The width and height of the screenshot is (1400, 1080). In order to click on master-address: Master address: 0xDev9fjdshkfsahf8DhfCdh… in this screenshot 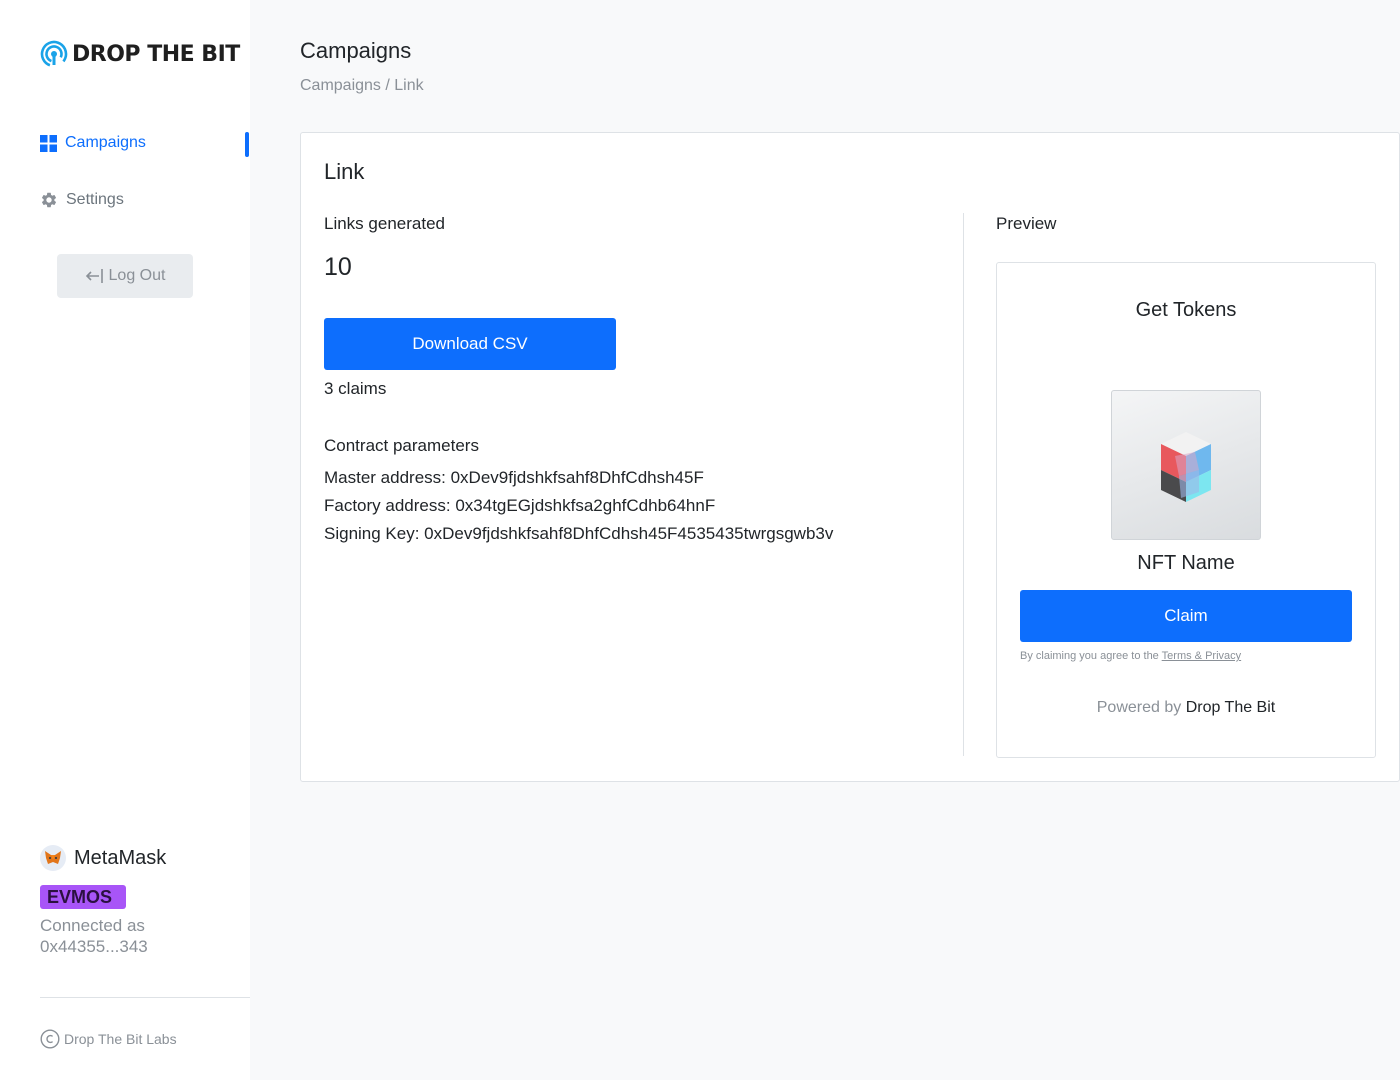, I will do `click(514, 477)`.